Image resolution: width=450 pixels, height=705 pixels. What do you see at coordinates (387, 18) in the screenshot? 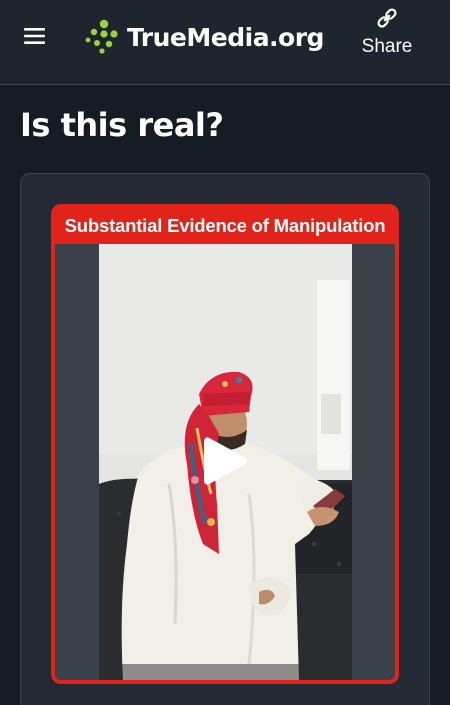
I see `link-icon` at bounding box center [387, 18].